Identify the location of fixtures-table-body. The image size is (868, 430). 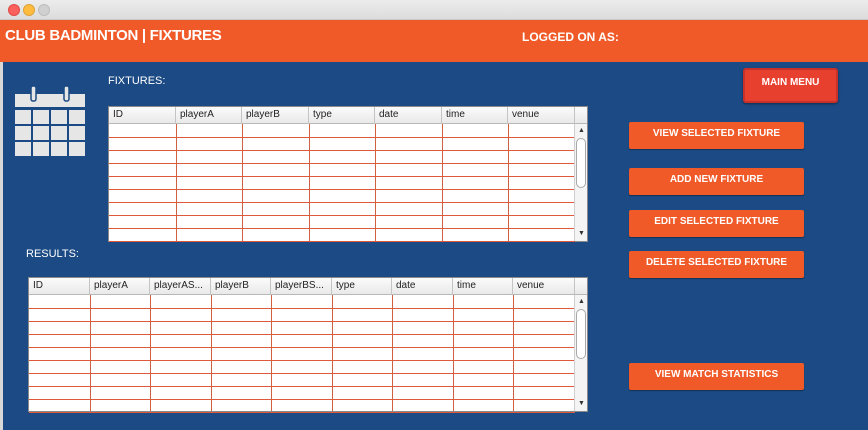
(342, 183).